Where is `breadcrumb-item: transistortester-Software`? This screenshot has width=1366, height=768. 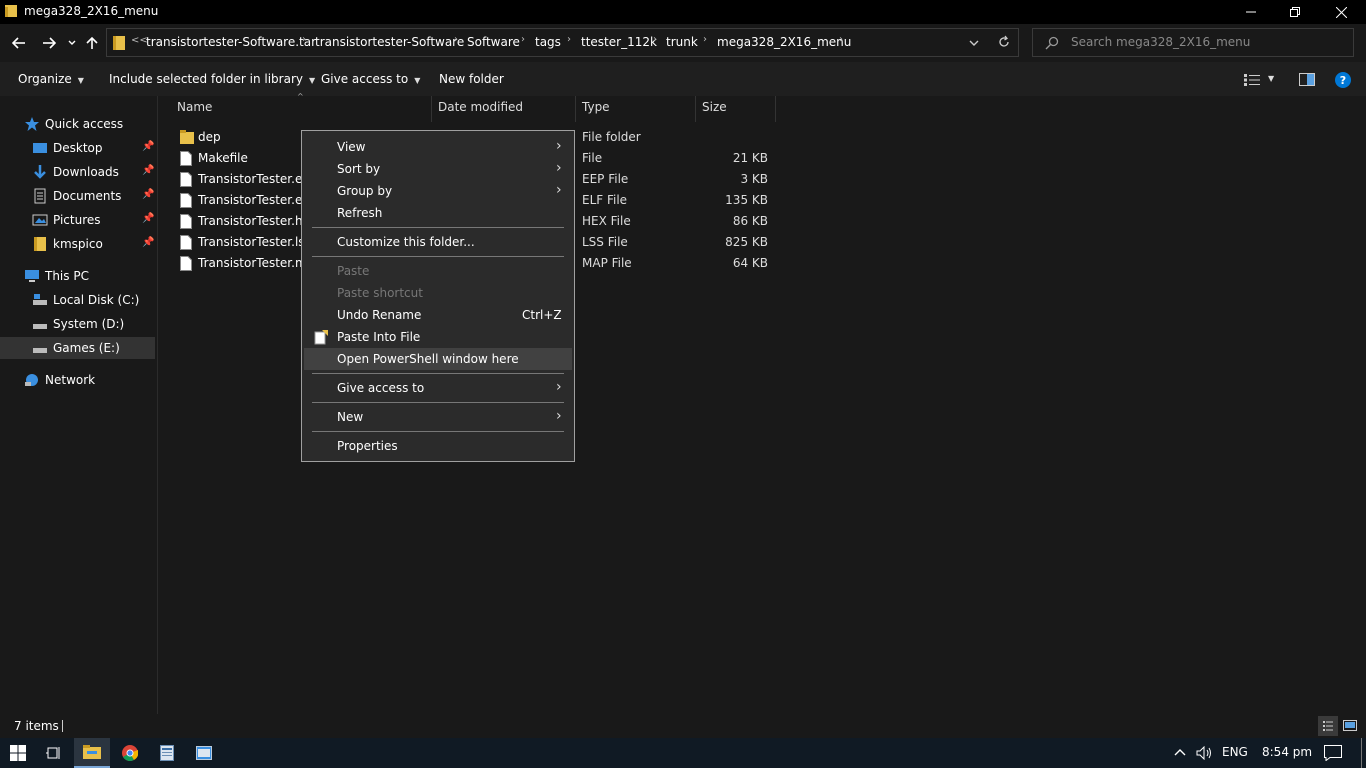 breadcrumb-item: transistortester-Software is located at coordinates (389, 42).